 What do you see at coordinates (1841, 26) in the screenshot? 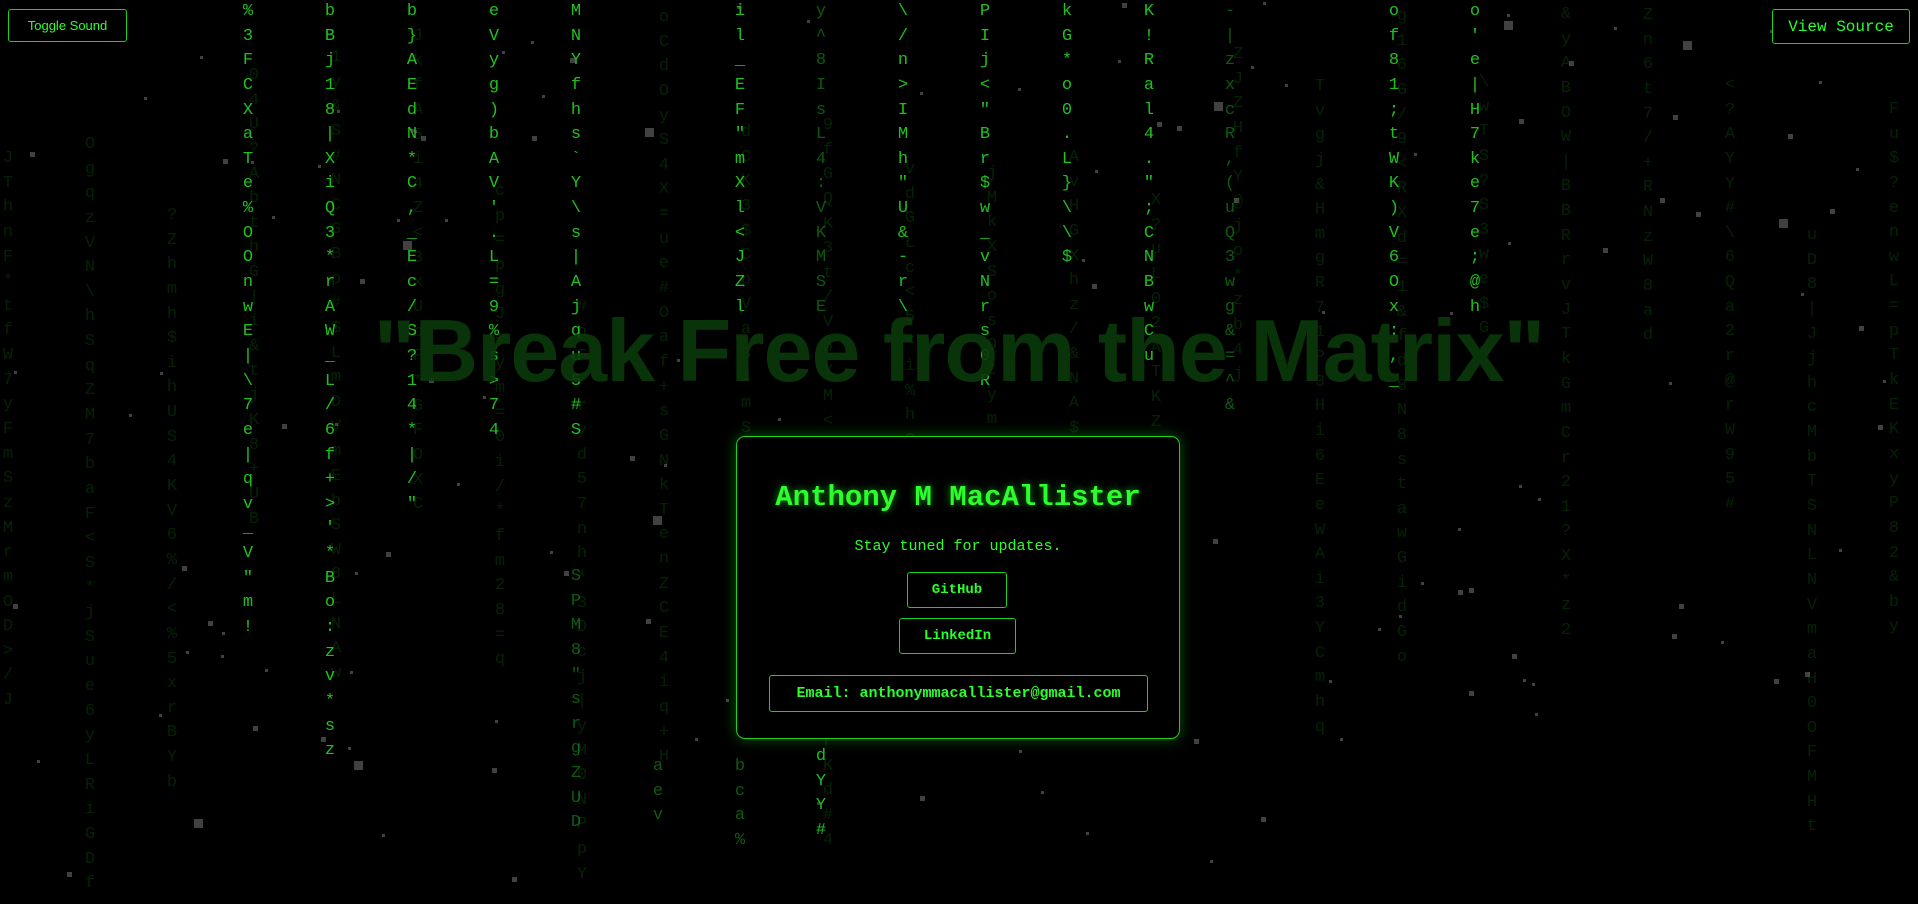
I see `view-source-button: View Source` at bounding box center [1841, 26].